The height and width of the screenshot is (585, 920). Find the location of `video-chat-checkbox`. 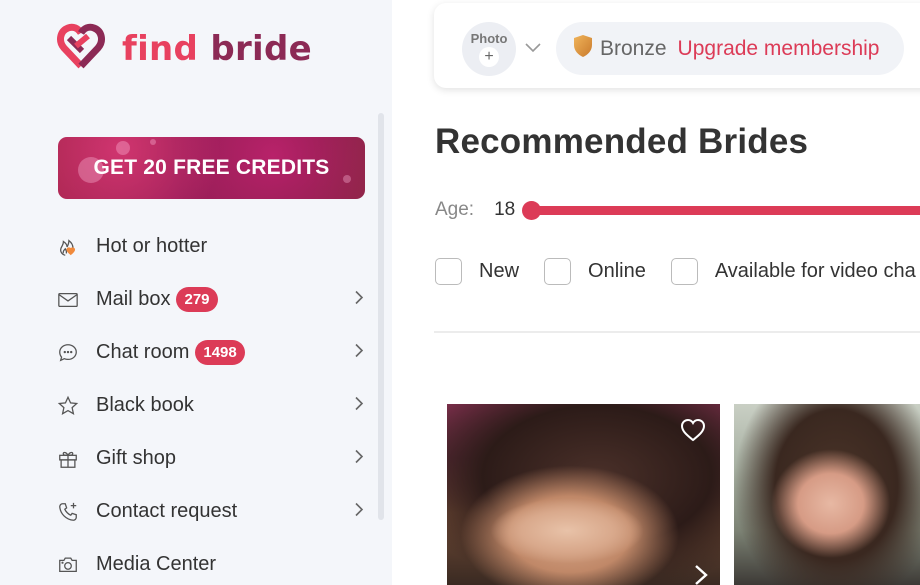

video-chat-checkbox is located at coordinates (684, 271).